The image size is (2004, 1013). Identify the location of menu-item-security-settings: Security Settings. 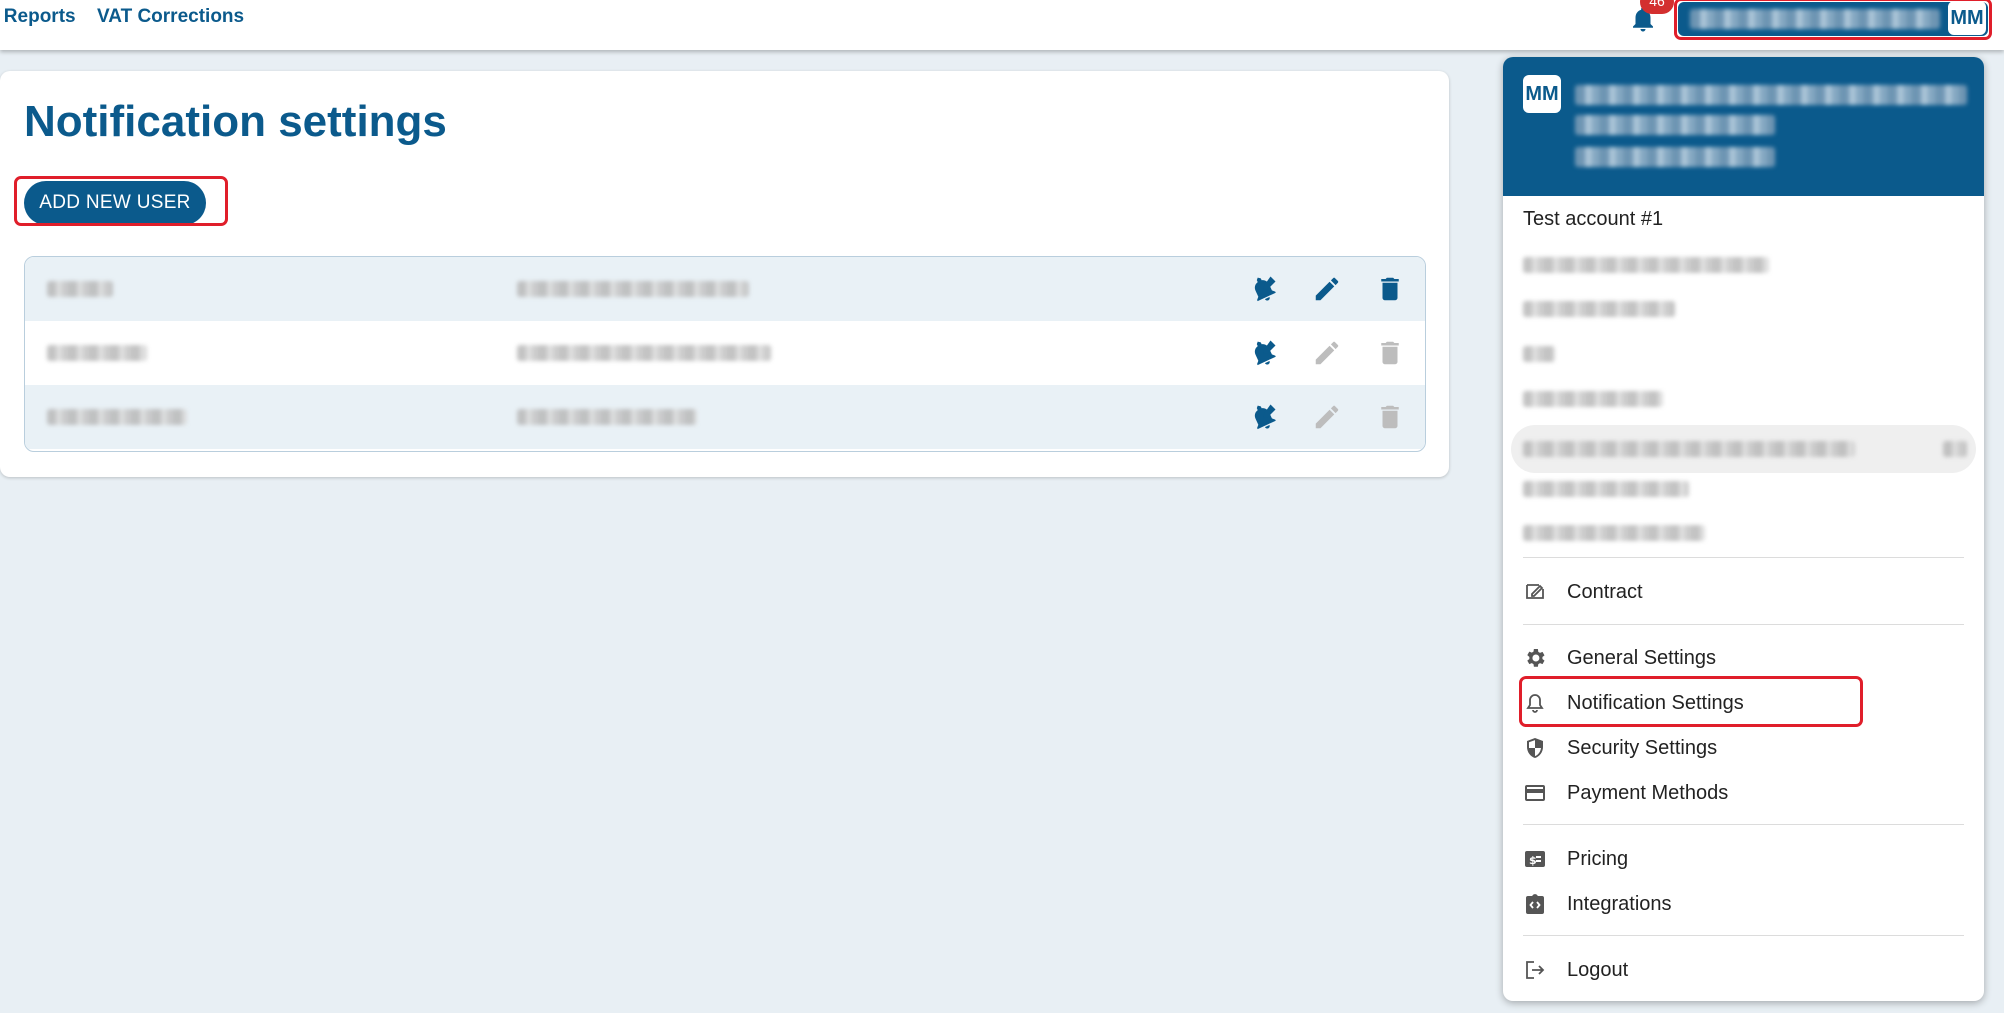
(1743, 748).